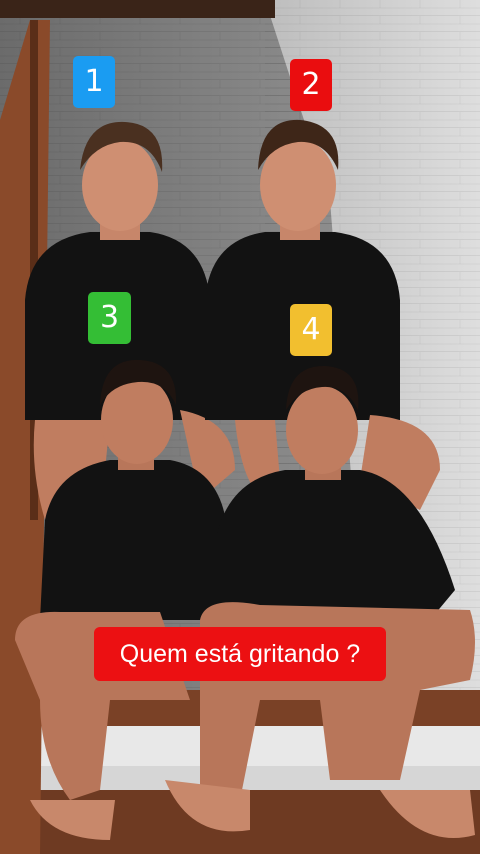 Image resolution: width=480 pixels, height=854 pixels. What do you see at coordinates (240, 654) in the screenshot?
I see `caption-banner: Quem está gritando ?` at bounding box center [240, 654].